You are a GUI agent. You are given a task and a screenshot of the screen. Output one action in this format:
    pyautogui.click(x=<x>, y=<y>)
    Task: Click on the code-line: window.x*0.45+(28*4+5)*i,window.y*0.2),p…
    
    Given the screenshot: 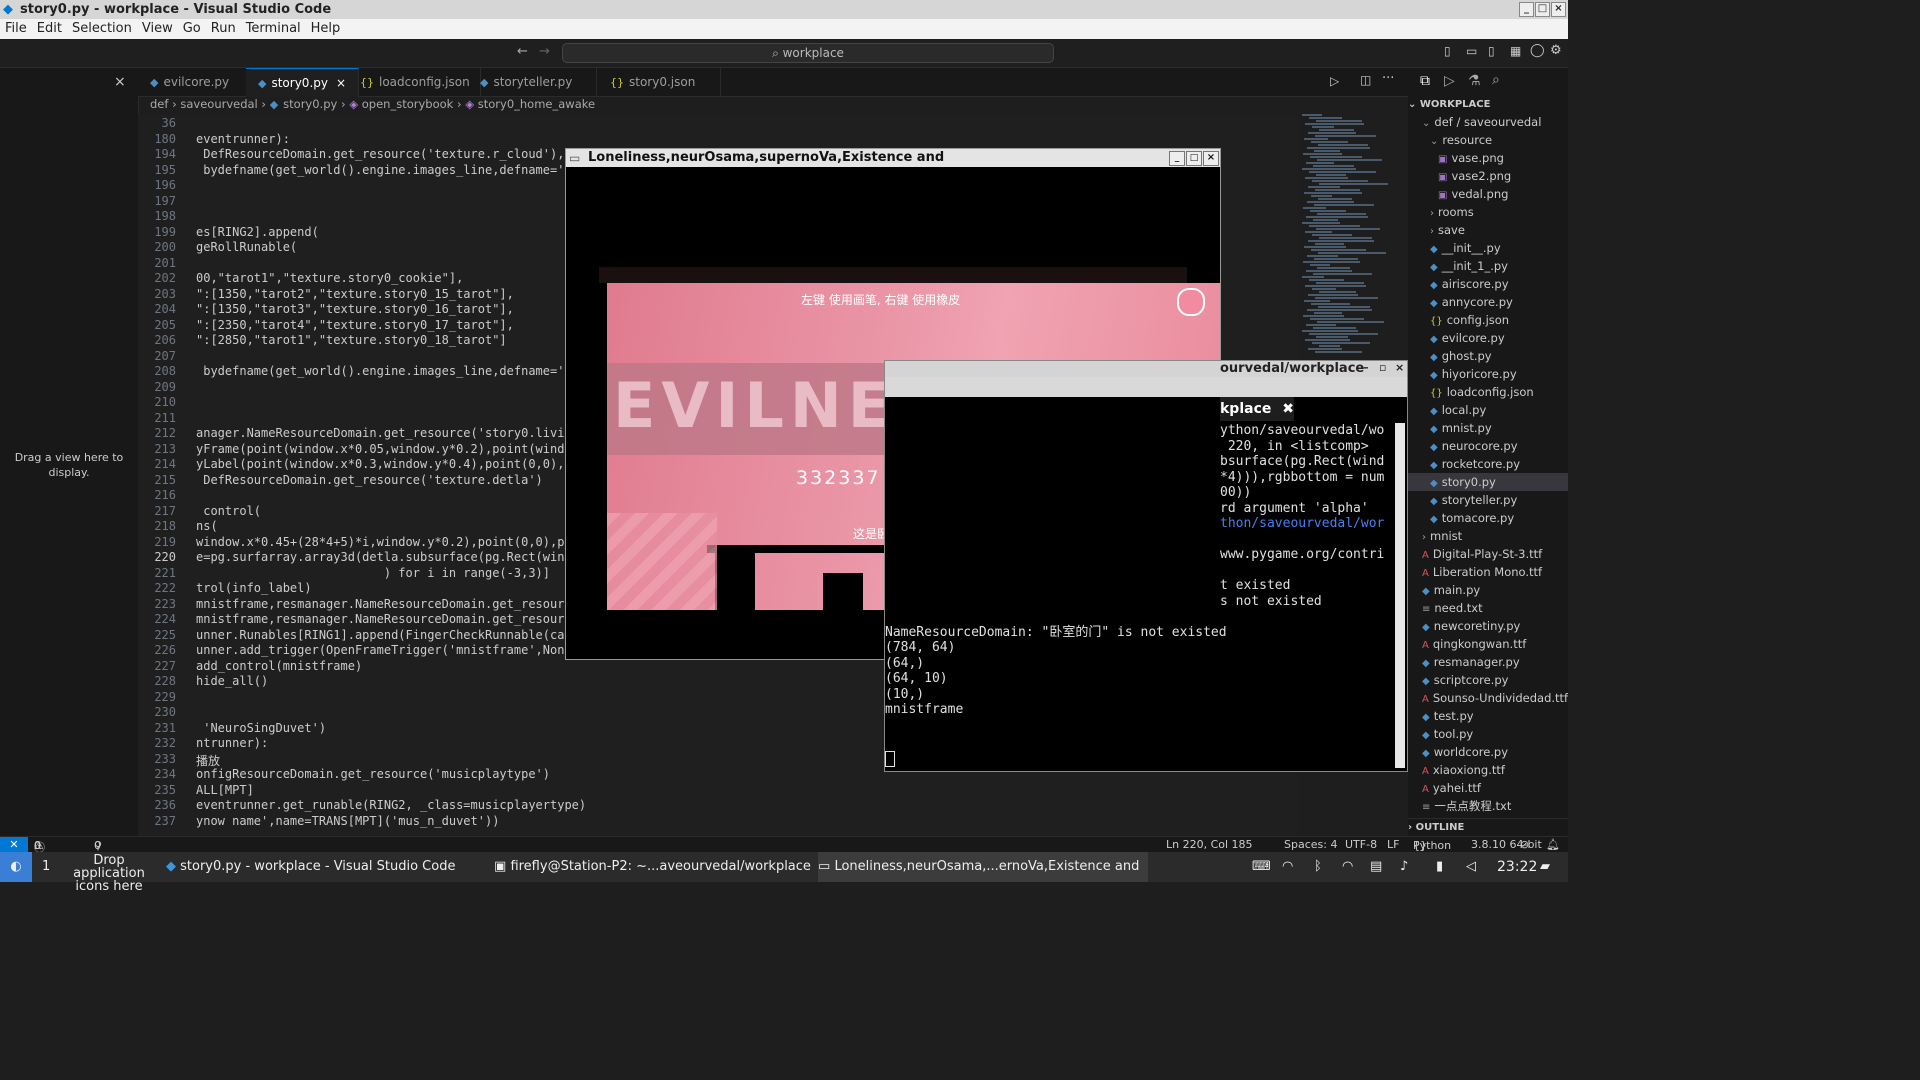 What is the action you would take?
    pyautogui.click(x=394, y=542)
    